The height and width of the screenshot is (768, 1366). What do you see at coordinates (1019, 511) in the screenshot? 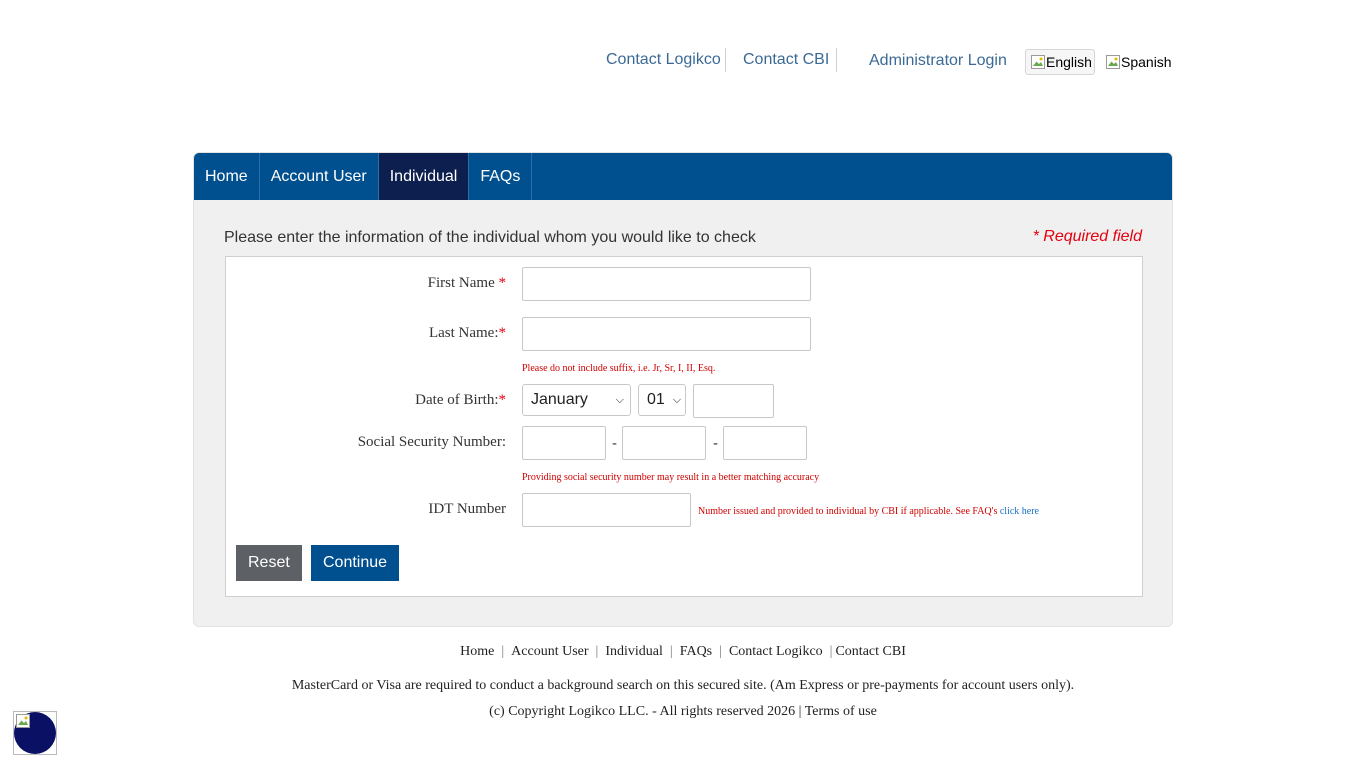
I see `faq-click-here-link: click here` at bounding box center [1019, 511].